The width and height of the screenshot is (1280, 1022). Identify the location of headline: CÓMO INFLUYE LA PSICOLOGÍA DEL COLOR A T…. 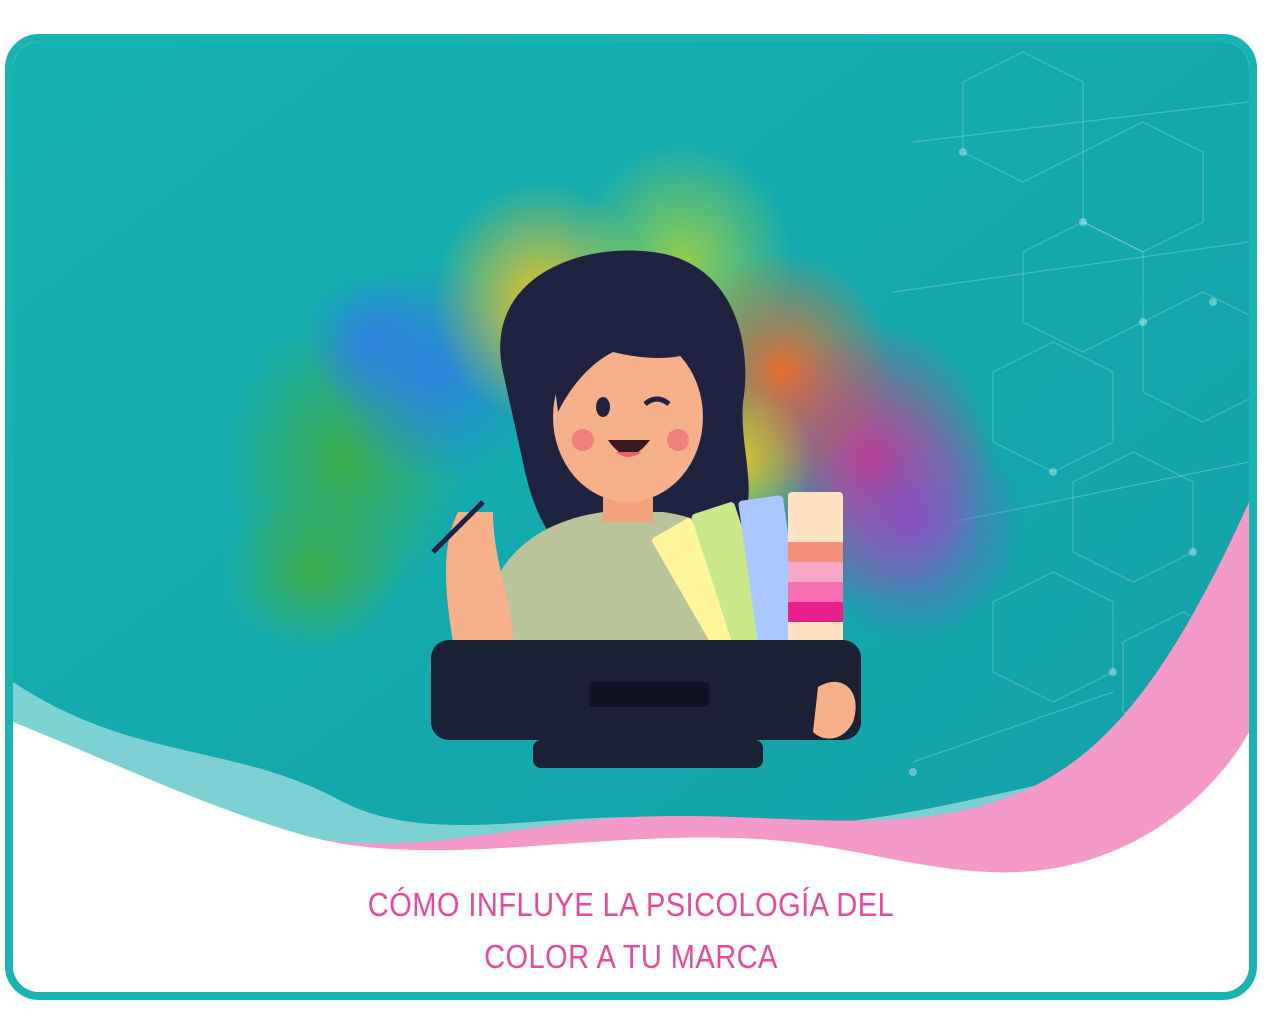
(631, 931).